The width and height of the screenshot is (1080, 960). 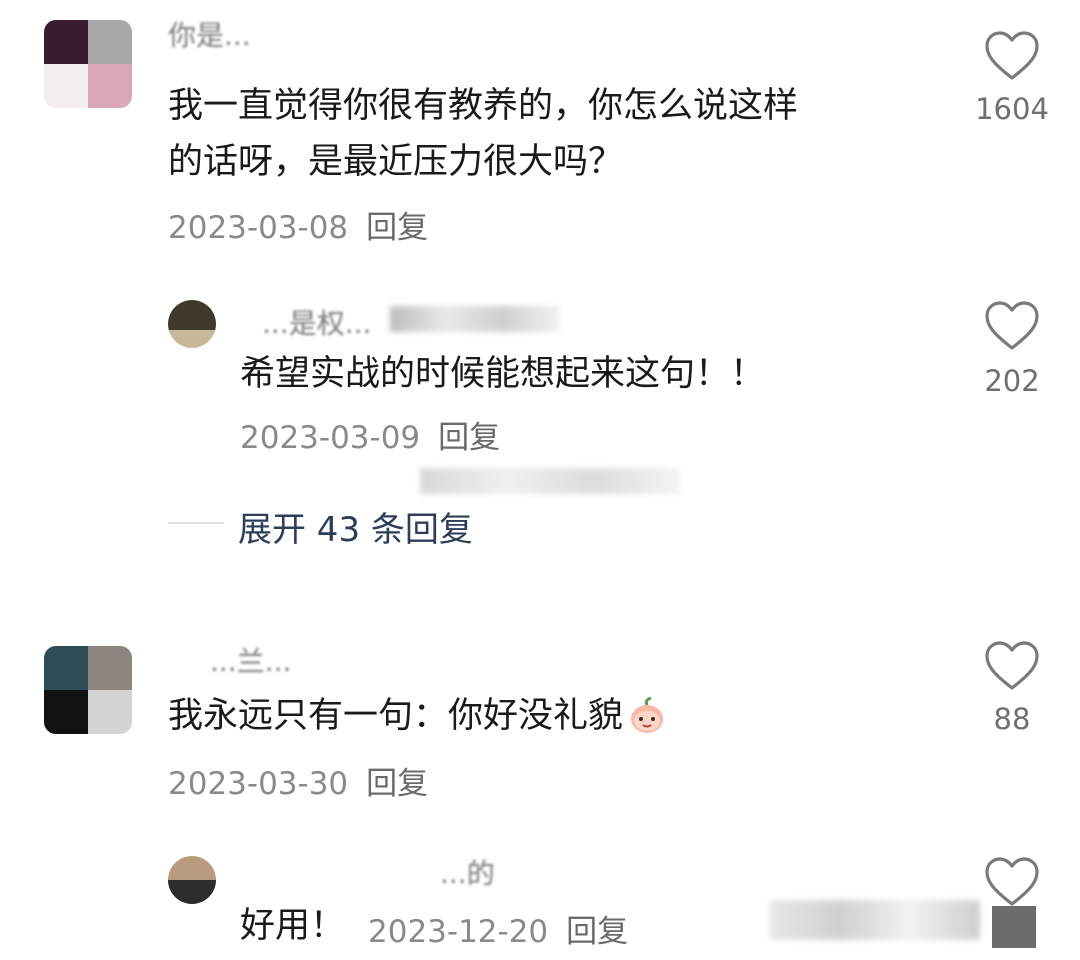 What do you see at coordinates (330, 438) in the screenshot?
I see `reply-date: 2023-03-09` at bounding box center [330, 438].